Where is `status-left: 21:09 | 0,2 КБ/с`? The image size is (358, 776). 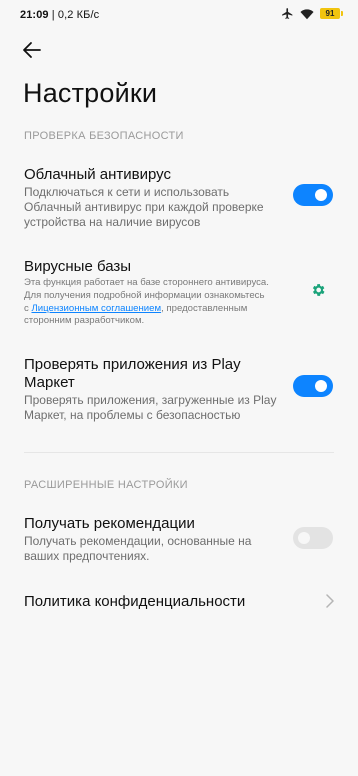 status-left: 21:09 | 0,2 КБ/с is located at coordinates (60, 15).